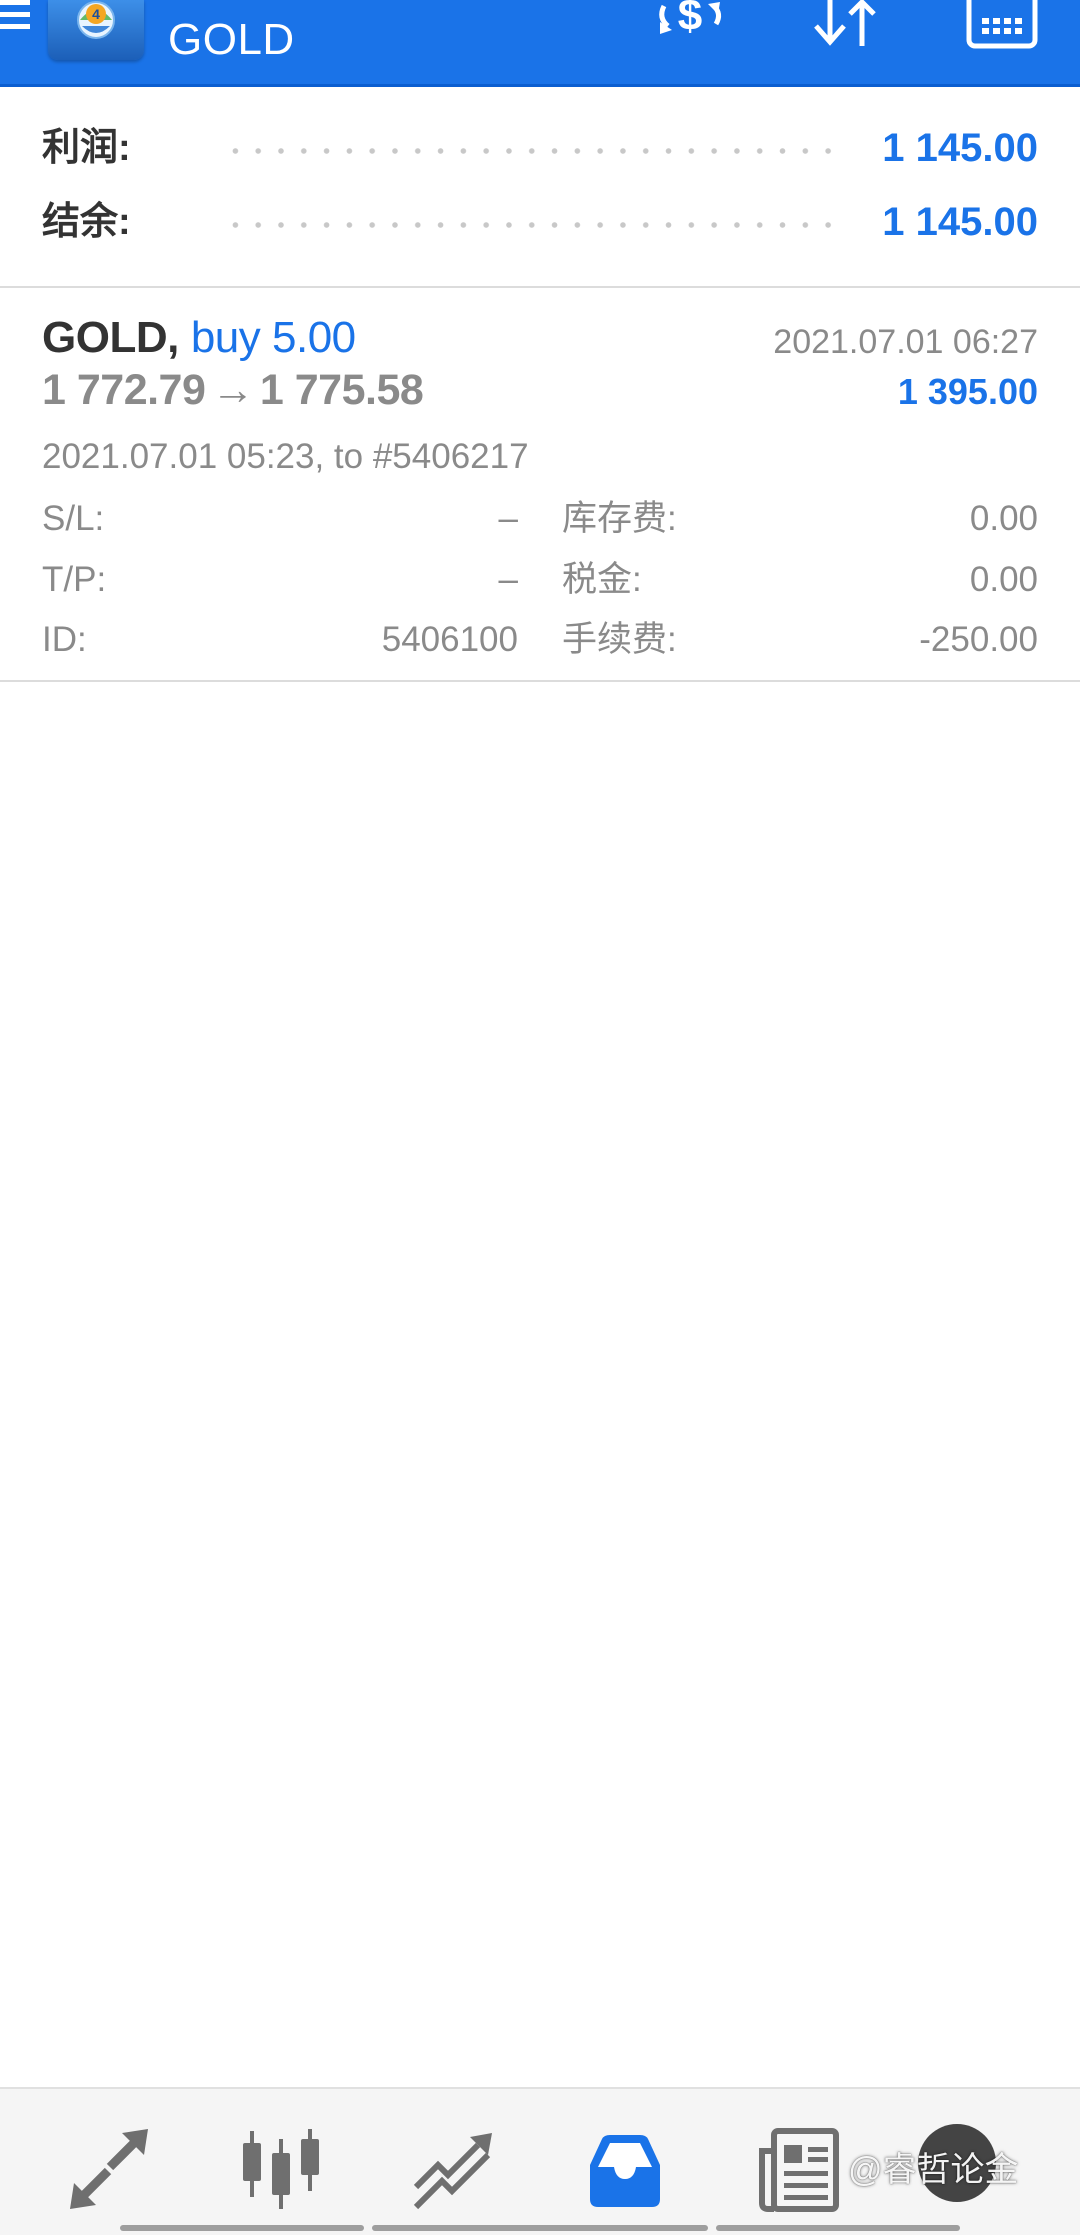  Describe the element at coordinates (540, 43) in the screenshot. I see `app-bar: 4 GOLD $` at that location.